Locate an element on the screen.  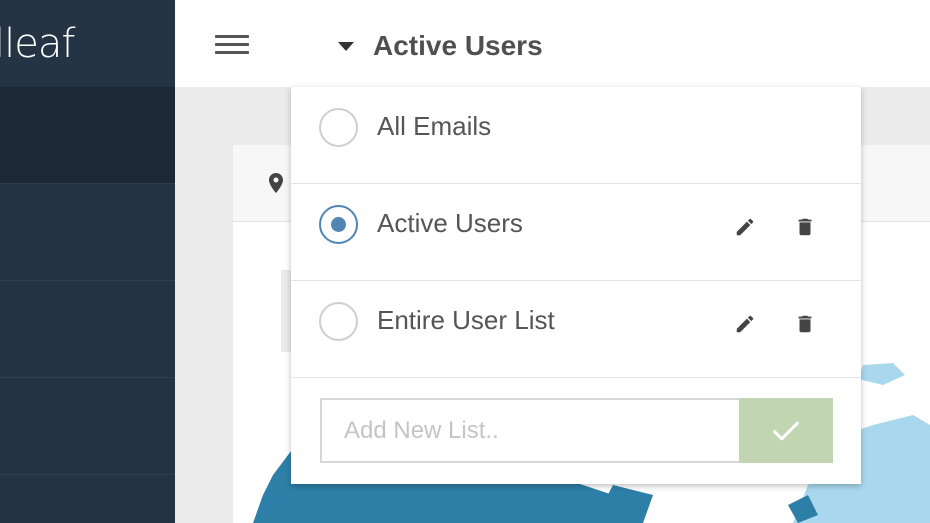
add-list-row is located at coordinates (576, 430).